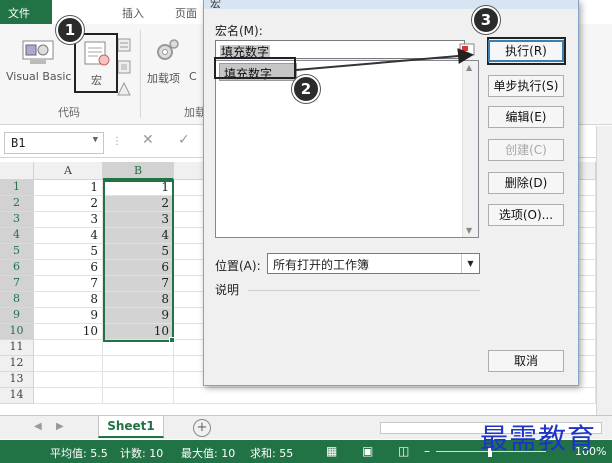  What do you see at coordinates (486, 20) in the screenshot?
I see `annotation-badge-3: 3` at bounding box center [486, 20].